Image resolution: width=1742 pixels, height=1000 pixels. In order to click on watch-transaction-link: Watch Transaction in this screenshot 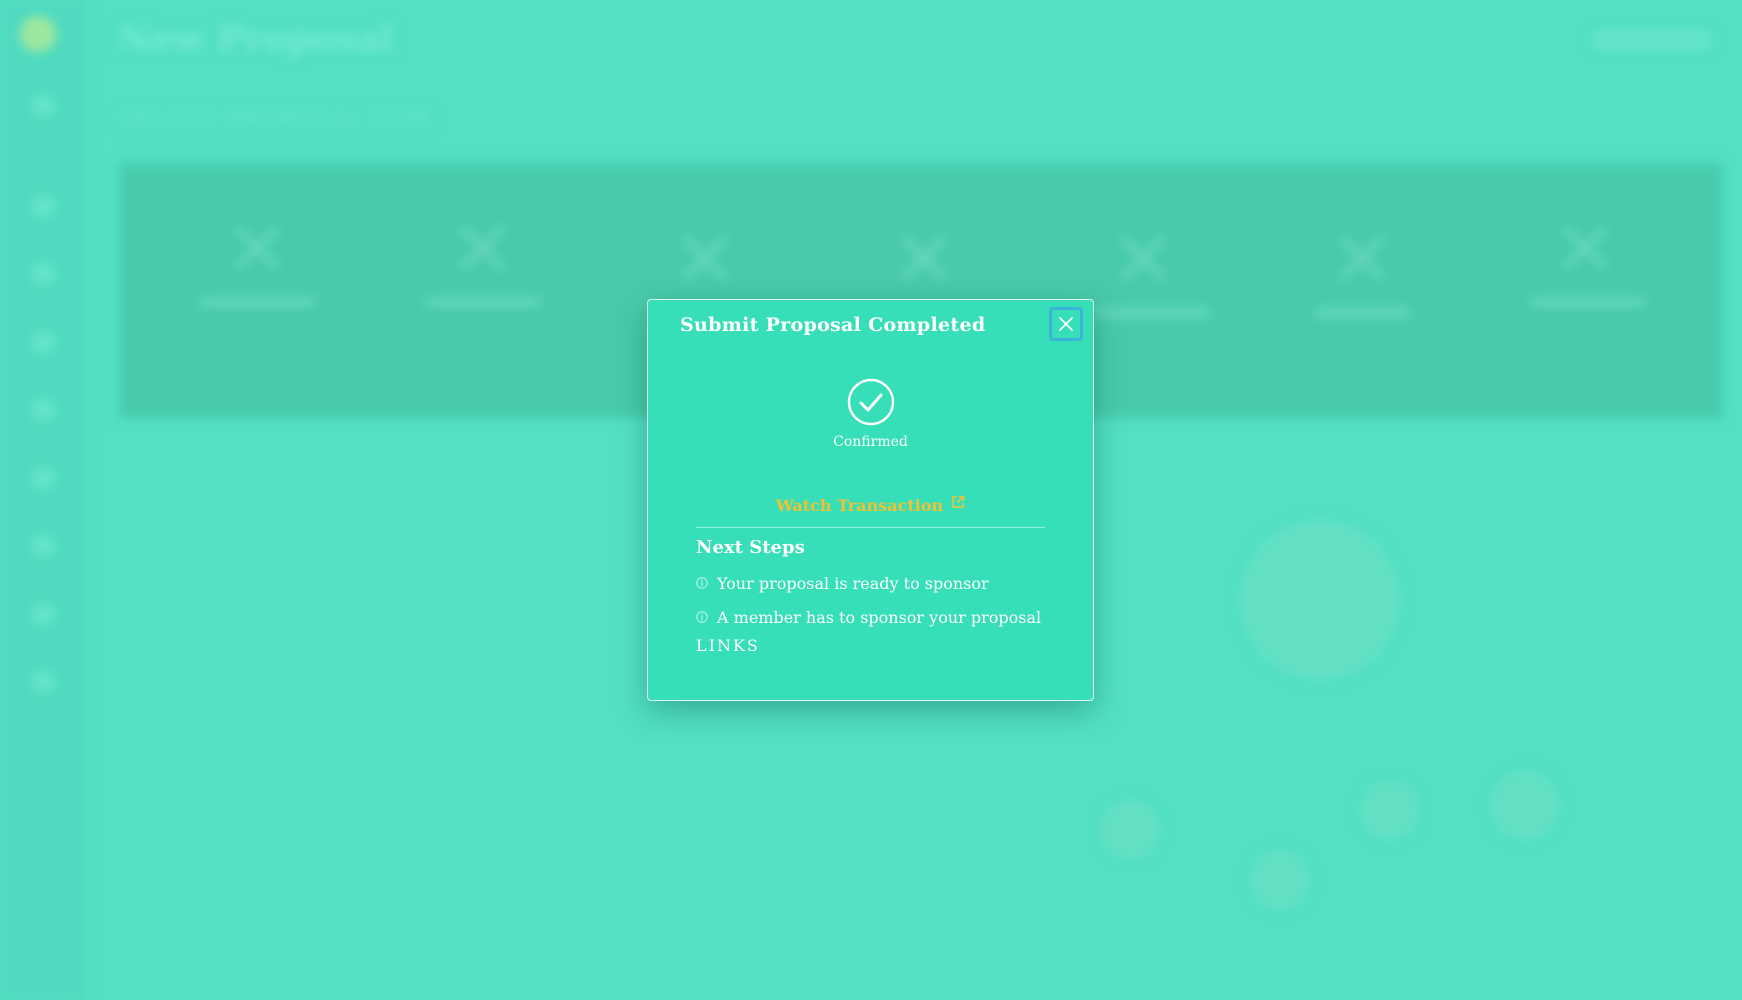, I will do `click(870, 505)`.